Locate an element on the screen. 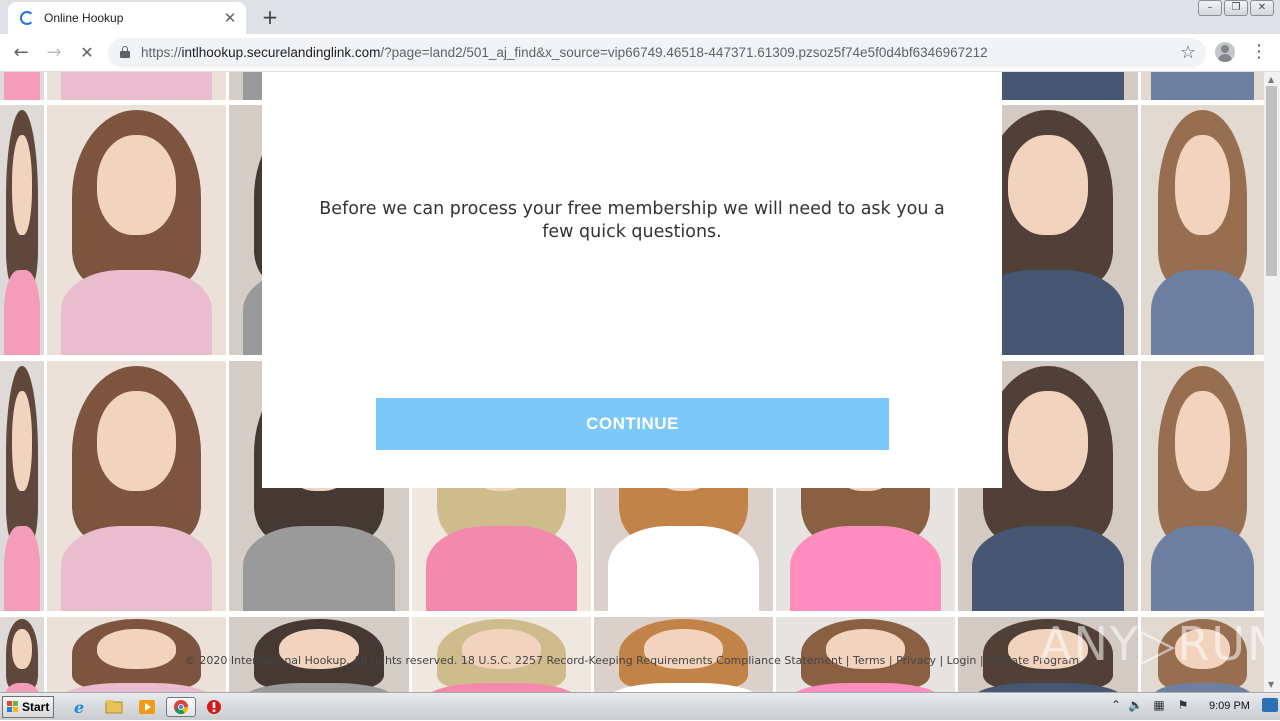 This screenshot has width=1280, height=721. anyrun-watermark: ANY▷RUN is located at coordinates (1152, 644).